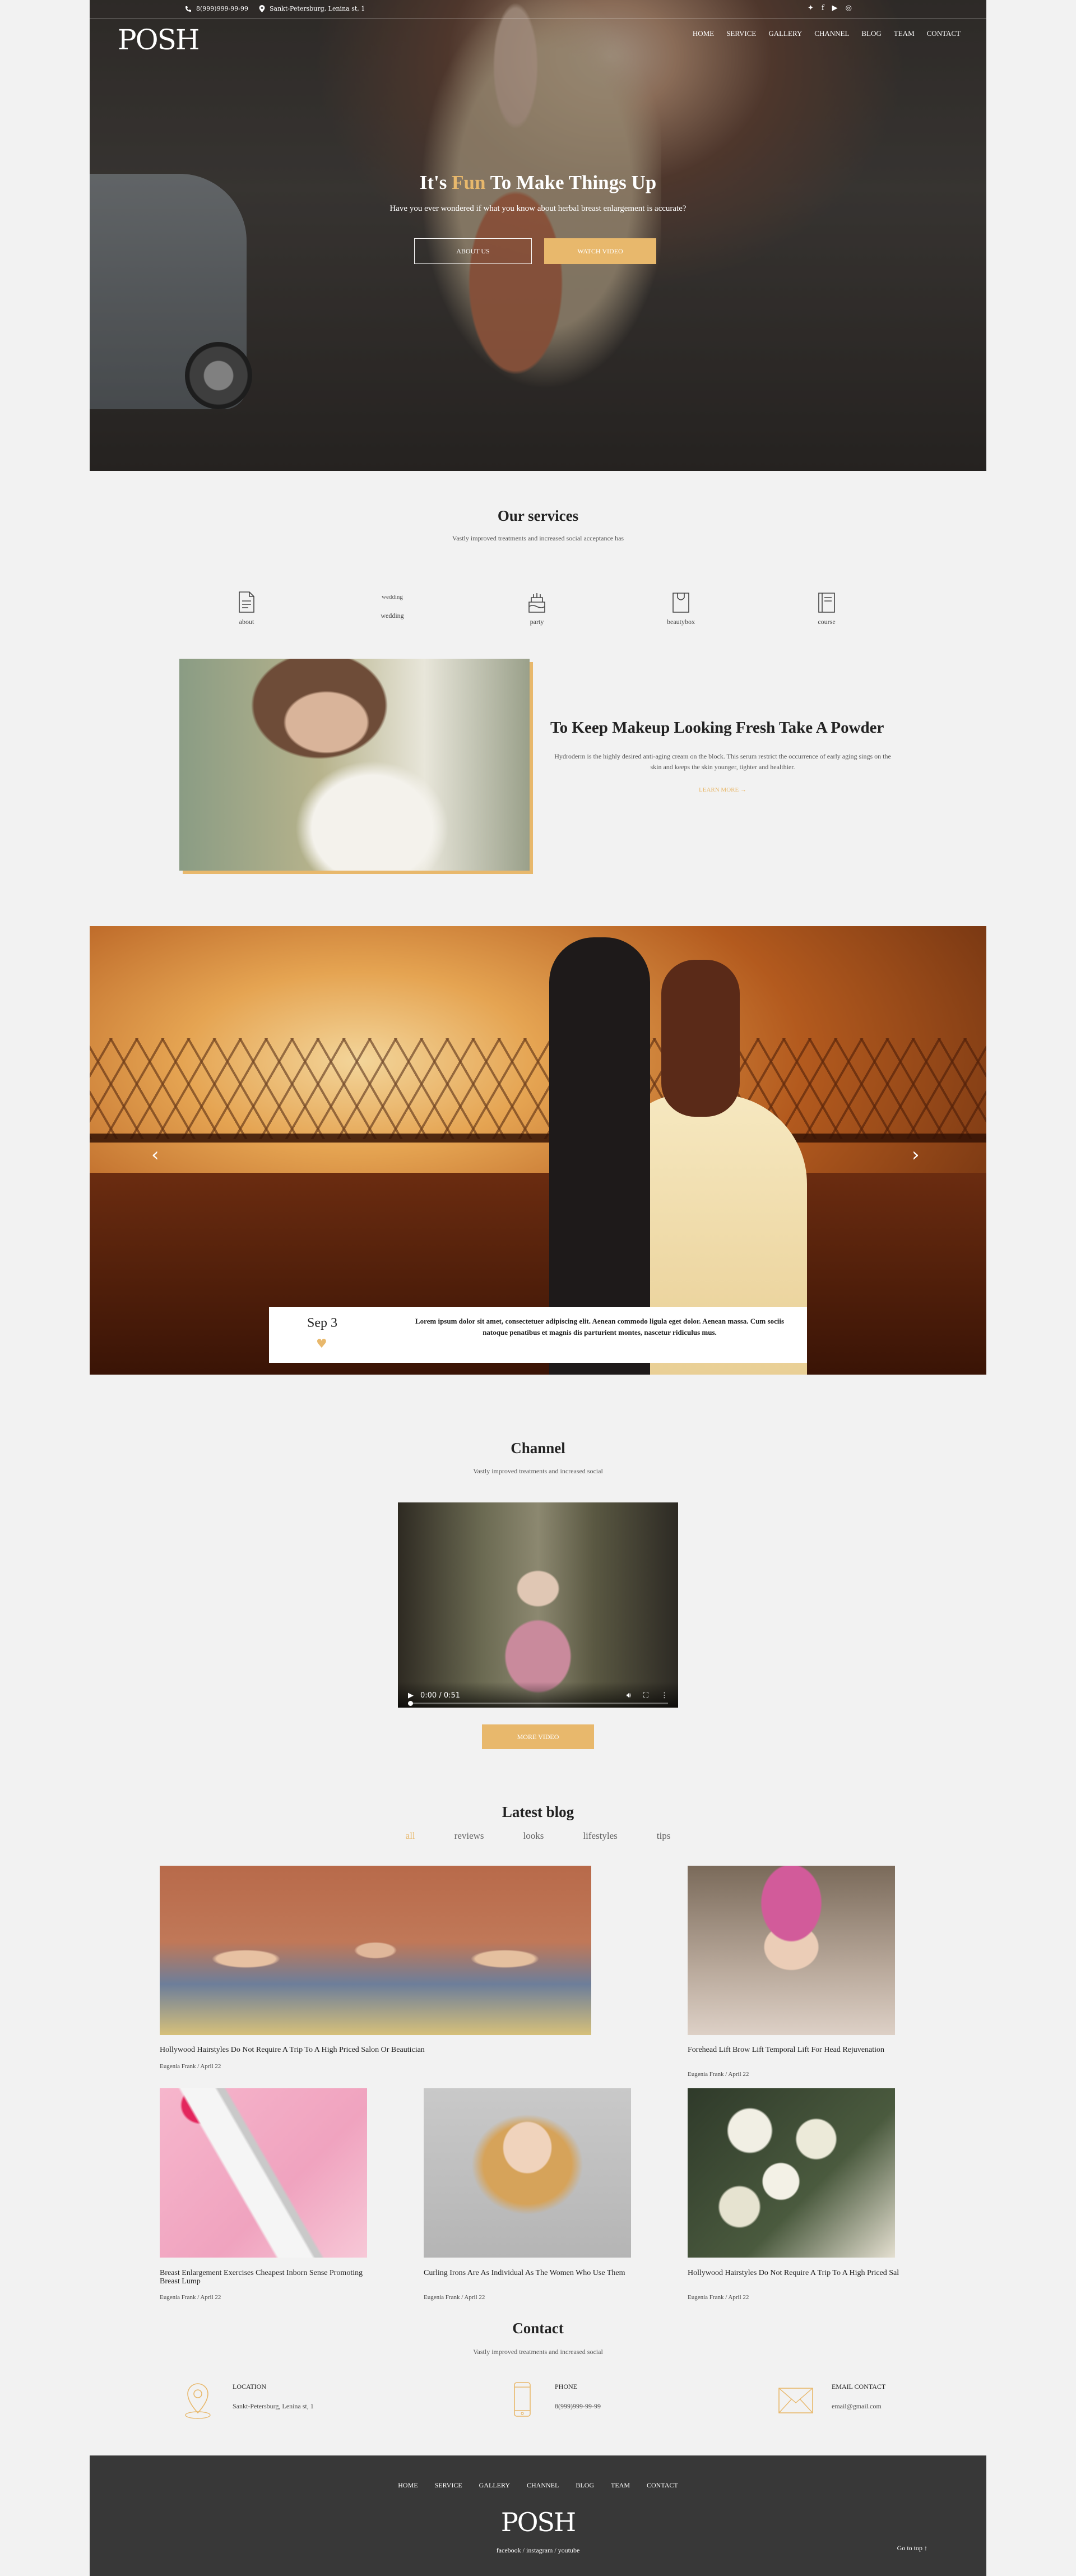 This screenshot has height=2576, width=1076. I want to click on heart-icon: ♥, so click(321, 1344).